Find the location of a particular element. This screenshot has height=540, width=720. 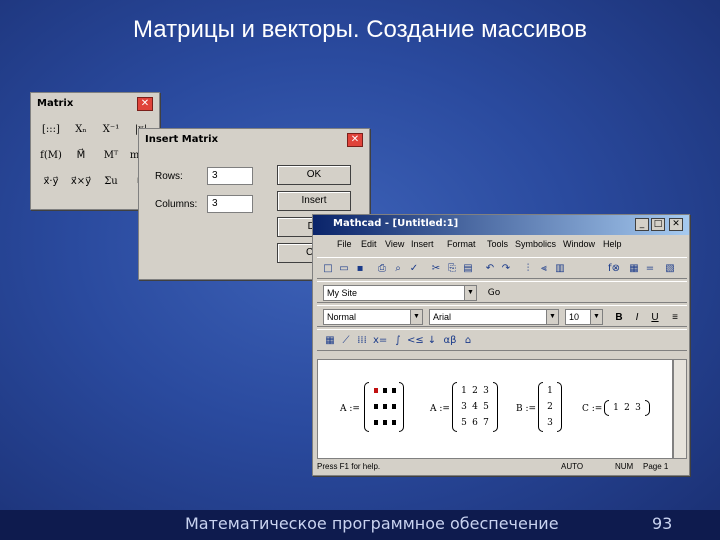

menu-symbolics: Symbolics is located at coordinates (535, 244).